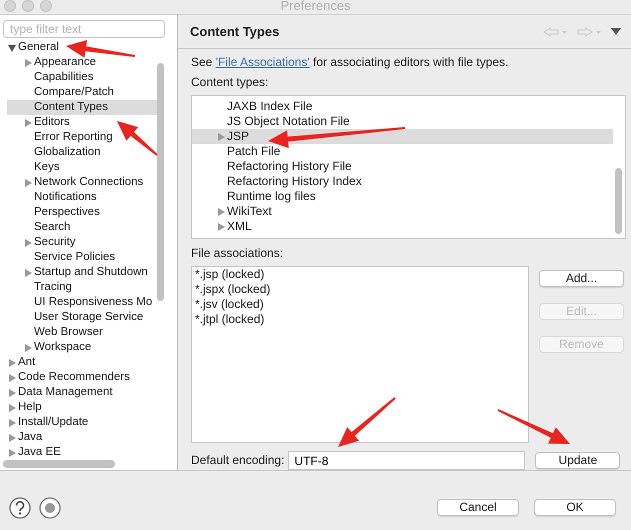 The image size is (631, 530). What do you see at coordinates (84, 29) in the screenshot?
I see `filter-field: type filter text` at bounding box center [84, 29].